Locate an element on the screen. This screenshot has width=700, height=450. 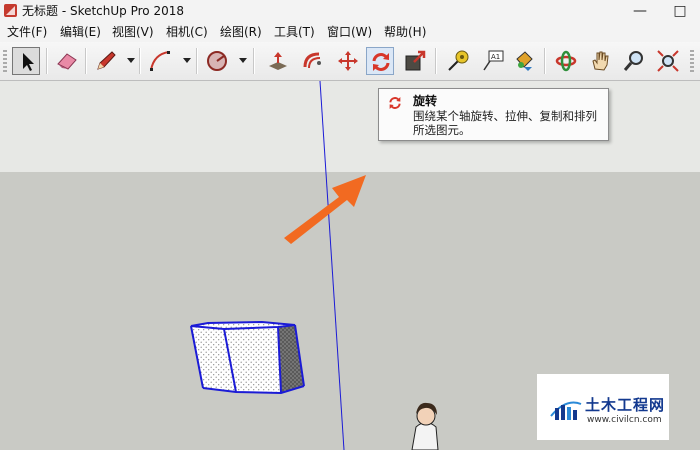
menu-camera: 相机(C) is located at coordinates (187, 32).